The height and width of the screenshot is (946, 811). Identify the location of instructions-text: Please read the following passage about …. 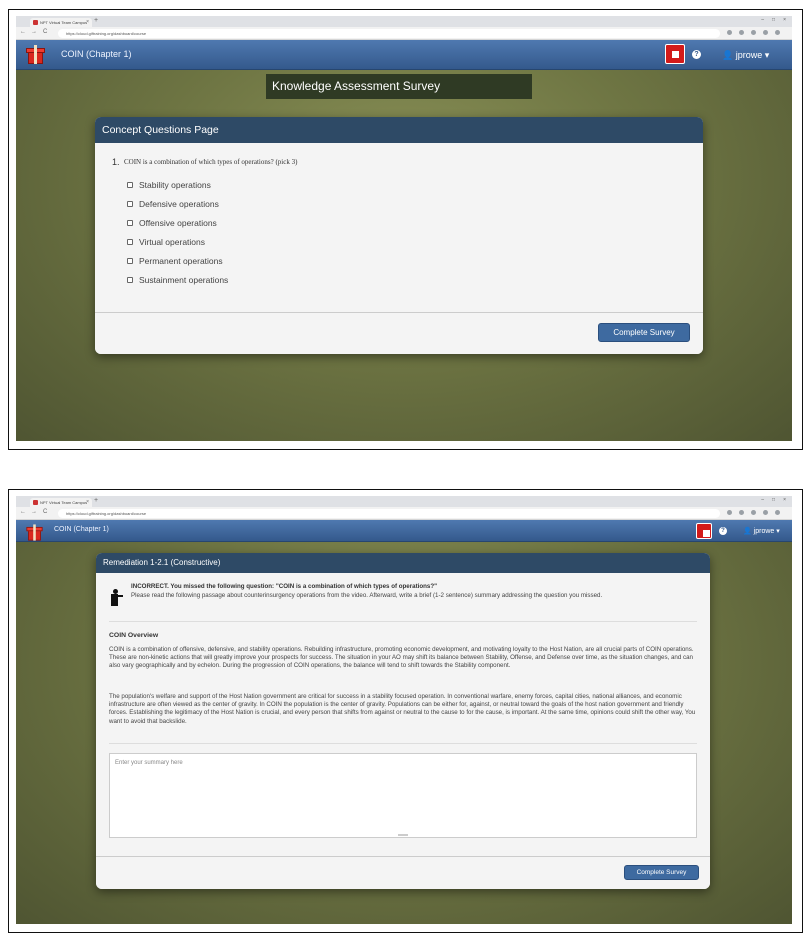
(367, 595).